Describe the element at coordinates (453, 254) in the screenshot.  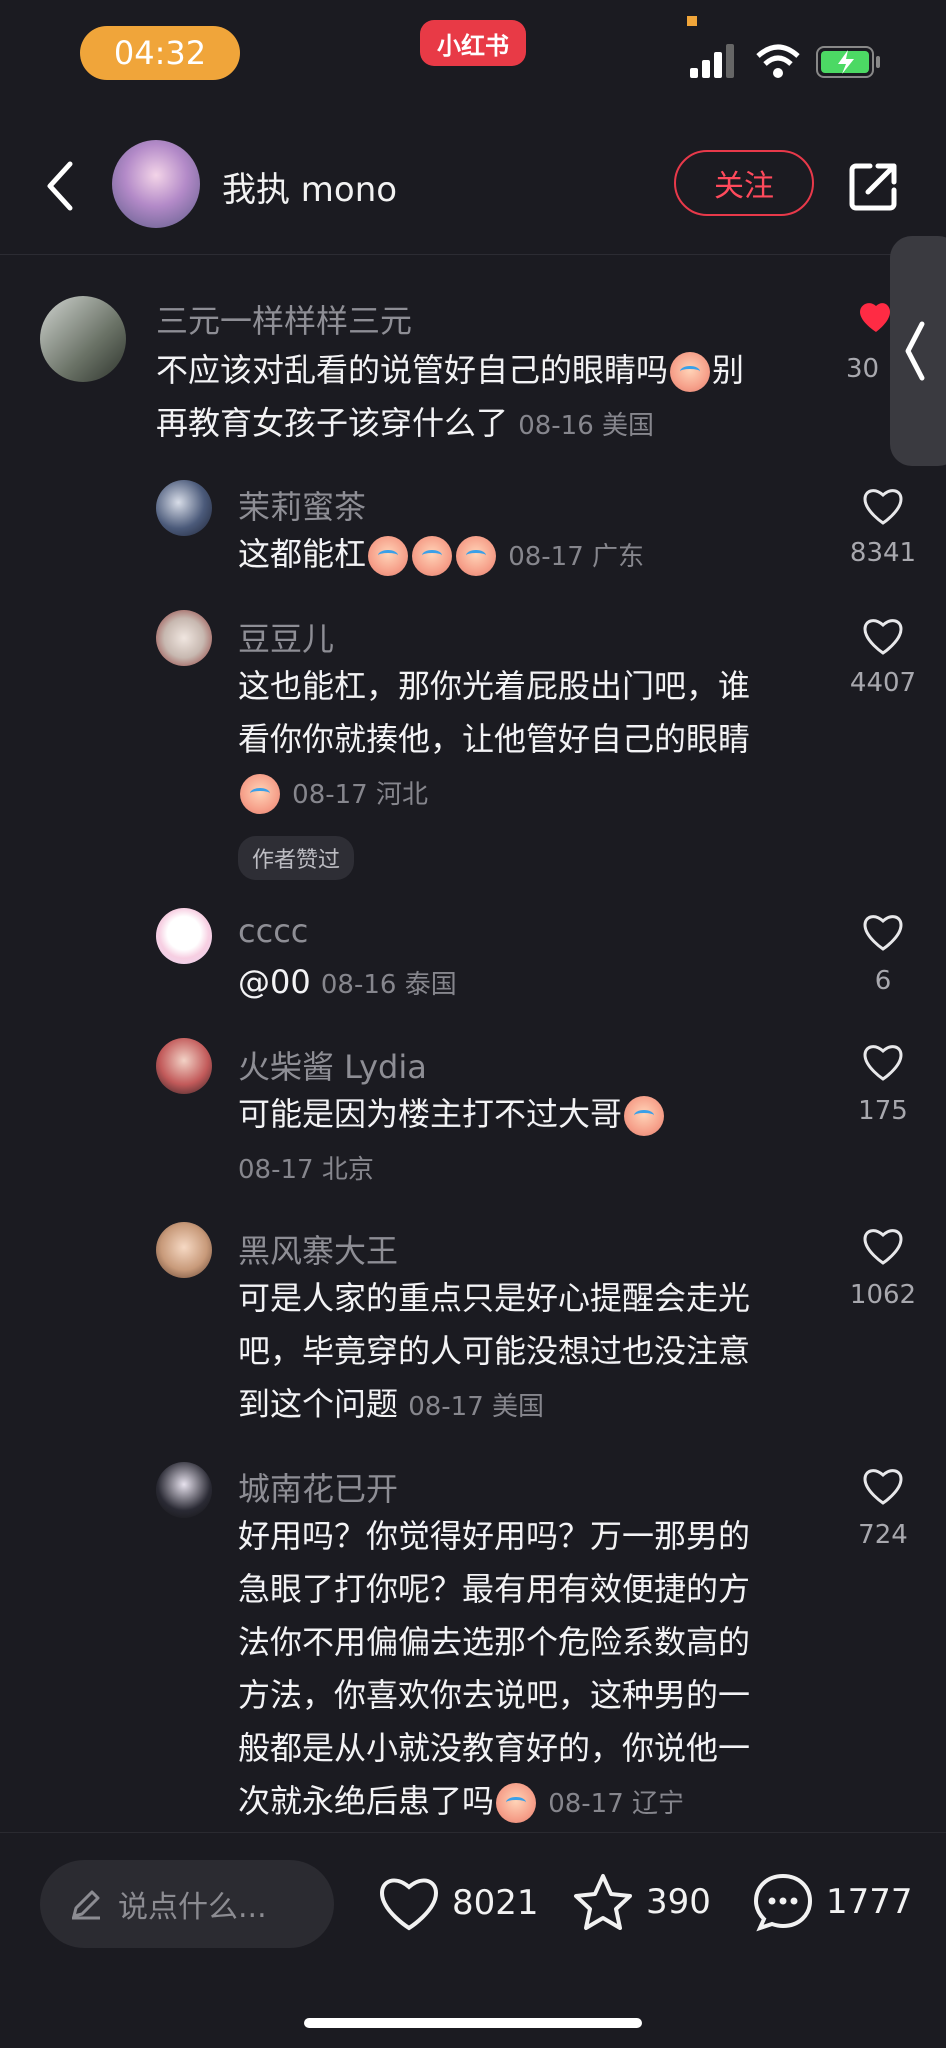
I see `header-divider` at that location.